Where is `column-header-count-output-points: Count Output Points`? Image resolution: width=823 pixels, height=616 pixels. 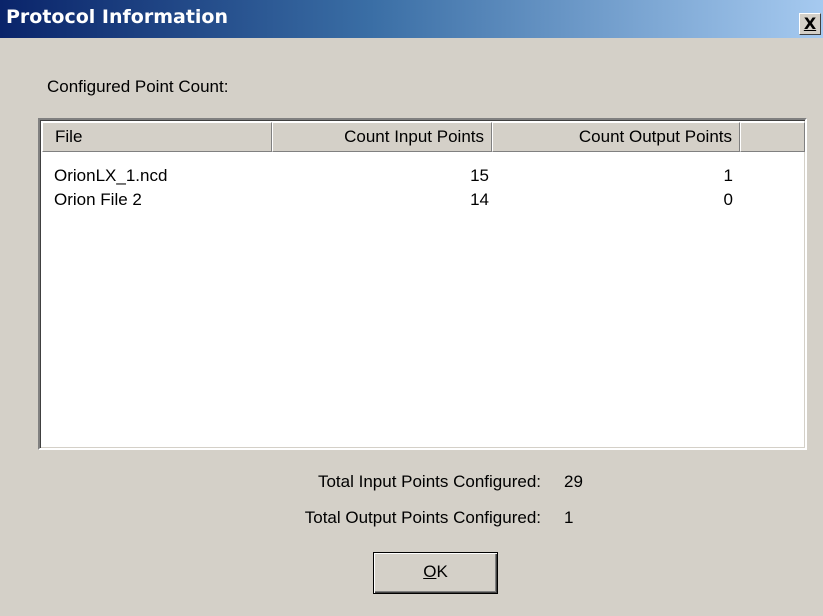
column-header-count-output-points: Count Output Points is located at coordinates (616, 137).